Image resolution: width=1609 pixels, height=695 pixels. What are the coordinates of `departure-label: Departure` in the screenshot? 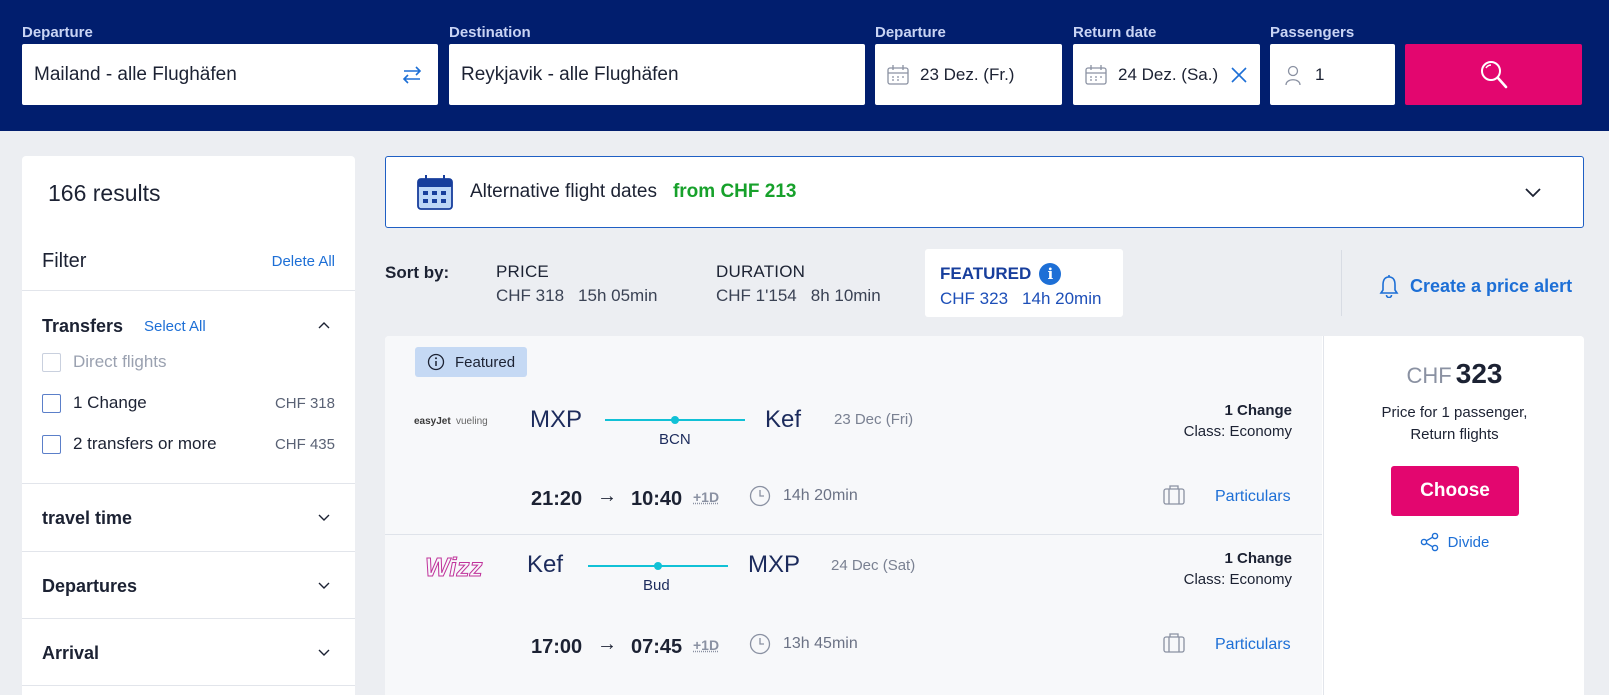 It's located at (57, 32).